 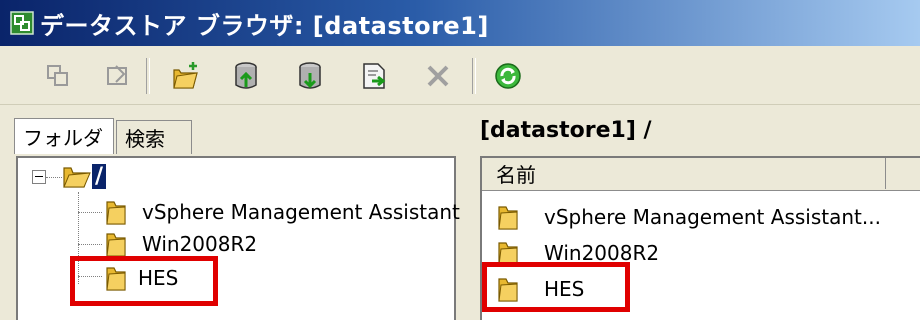 I want to click on datastore-browser-icon, so click(x=22, y=23).